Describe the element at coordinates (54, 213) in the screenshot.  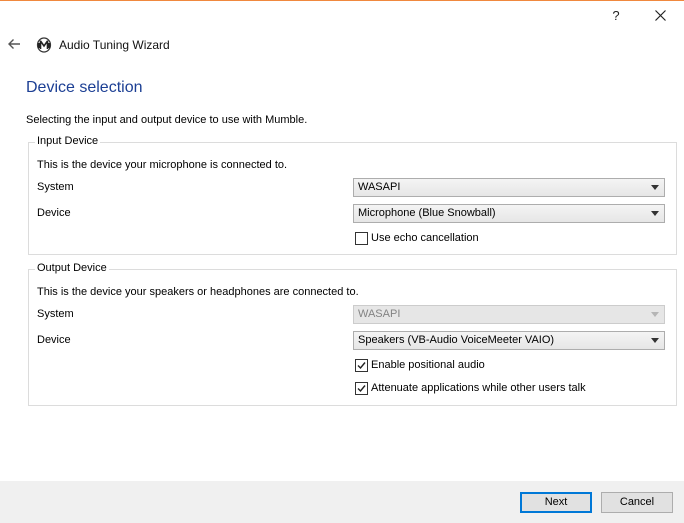
I see `input-device-label: Device` at that location.